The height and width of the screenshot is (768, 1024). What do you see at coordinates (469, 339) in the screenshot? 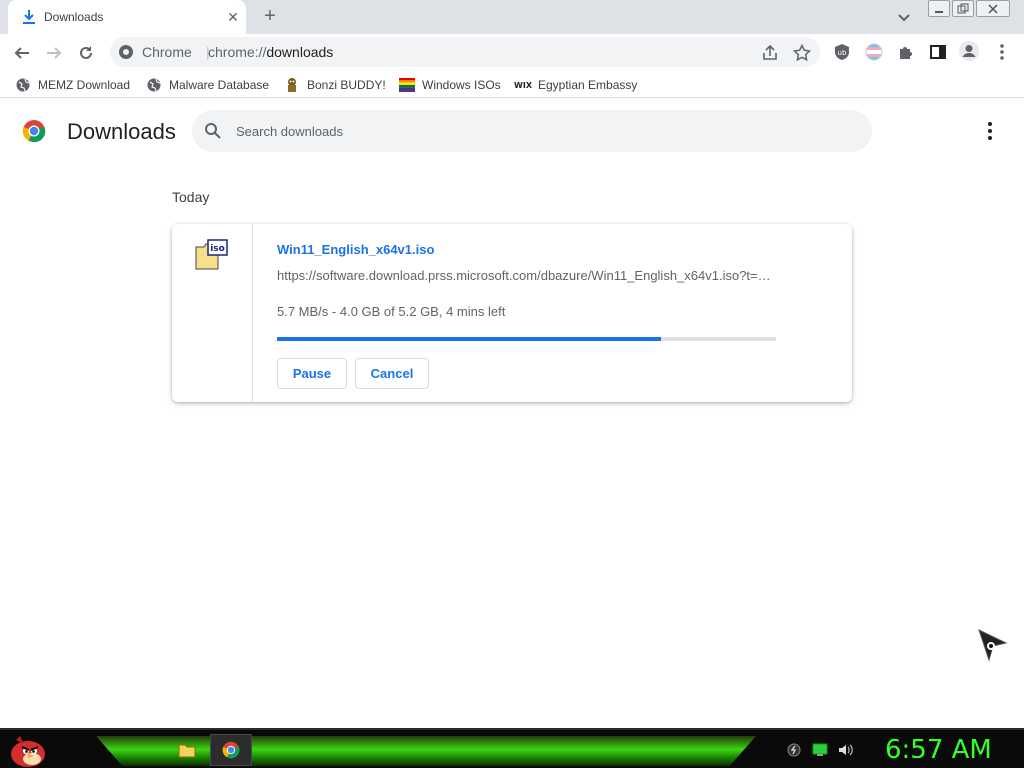
I see `progress-fill` at bounding box center [469, 339].